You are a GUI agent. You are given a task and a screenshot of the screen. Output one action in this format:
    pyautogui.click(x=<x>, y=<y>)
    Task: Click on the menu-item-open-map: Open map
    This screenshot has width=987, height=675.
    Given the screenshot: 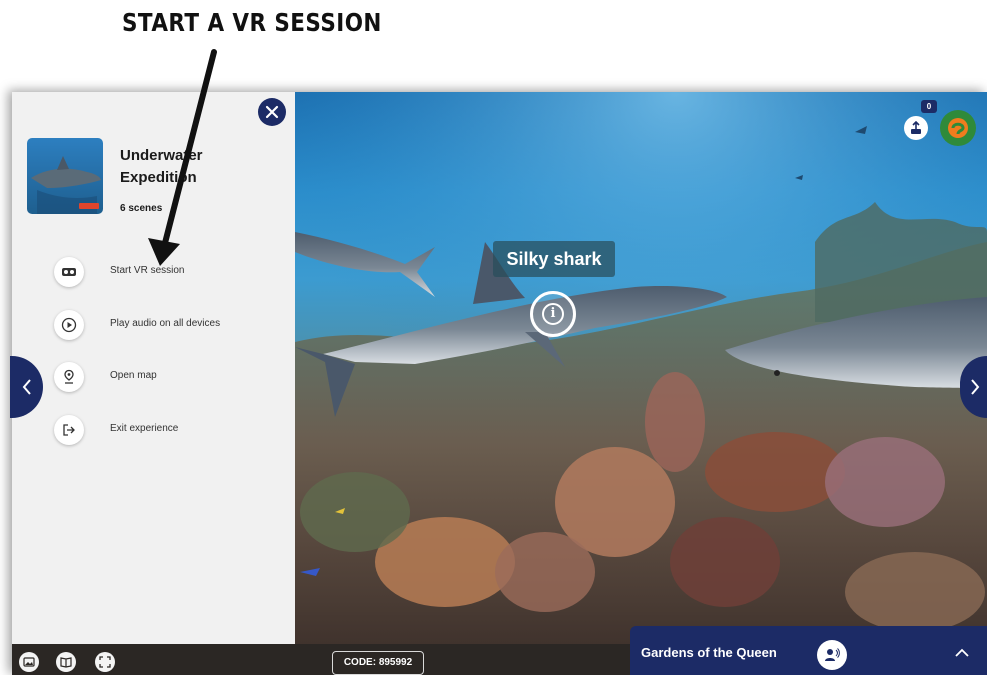 What is the action you would take?
    pyautogui.click(x=169, y=377)
    